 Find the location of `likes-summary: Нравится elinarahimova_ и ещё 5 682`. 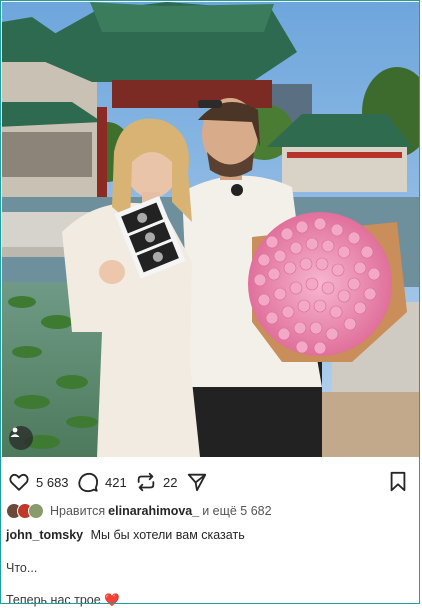

likes-summary: Нравится elinarahimova_ и ещё 5 682 is located at coordinates (139, 511).